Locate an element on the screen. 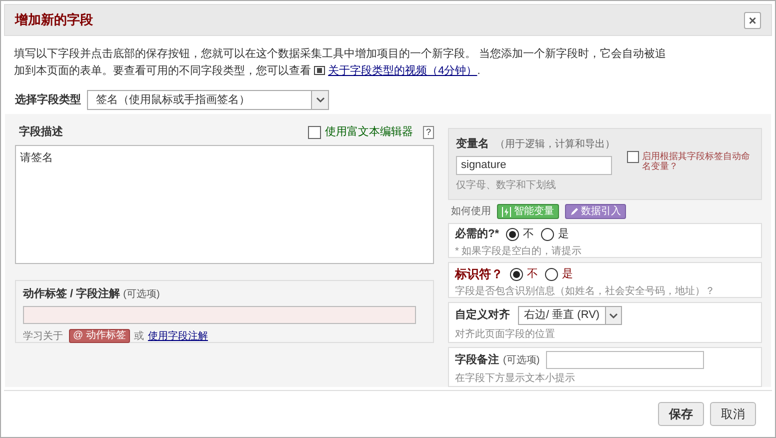 The width and height of the screenshot is (776, 438). auto-name-checkbox is located at coordinates (633, 157).